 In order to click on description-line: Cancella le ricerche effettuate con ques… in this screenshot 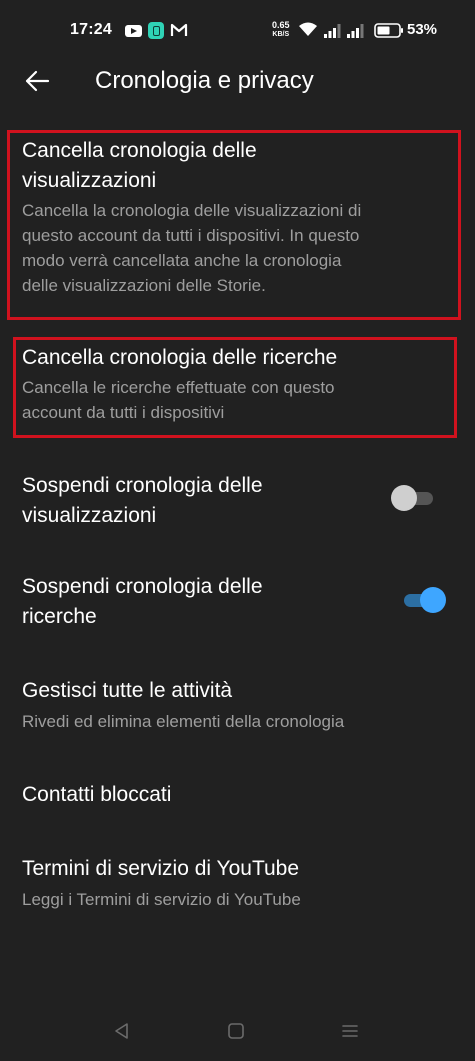, I will do `click(178, 387)`.